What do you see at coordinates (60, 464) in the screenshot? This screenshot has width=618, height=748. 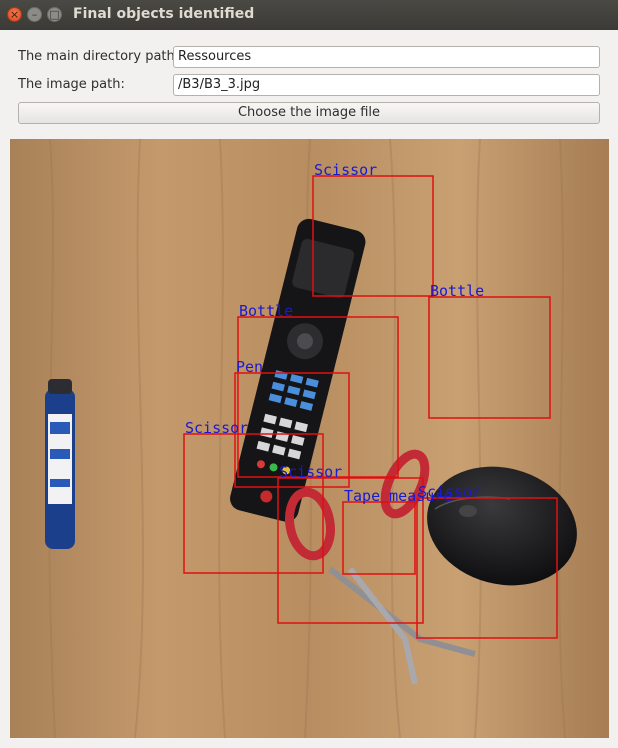 I see `pen-object` at bounding box center [60, 464].